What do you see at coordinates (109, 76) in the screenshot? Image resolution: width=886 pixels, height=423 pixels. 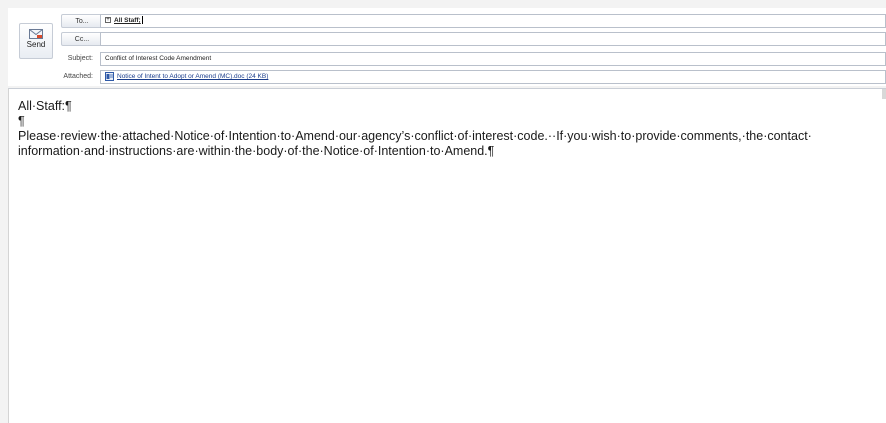 I see `word-document-icon` at bounding box center [109, 76].